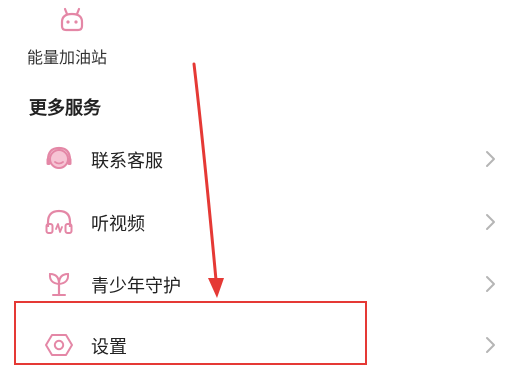 Image resolution: width=513 pixels, height=386 pixels. What do you see at coordinates (118, 224) in the screenshot?
I see `menu-item-label: 听视频` at bounding box center [118, 224].